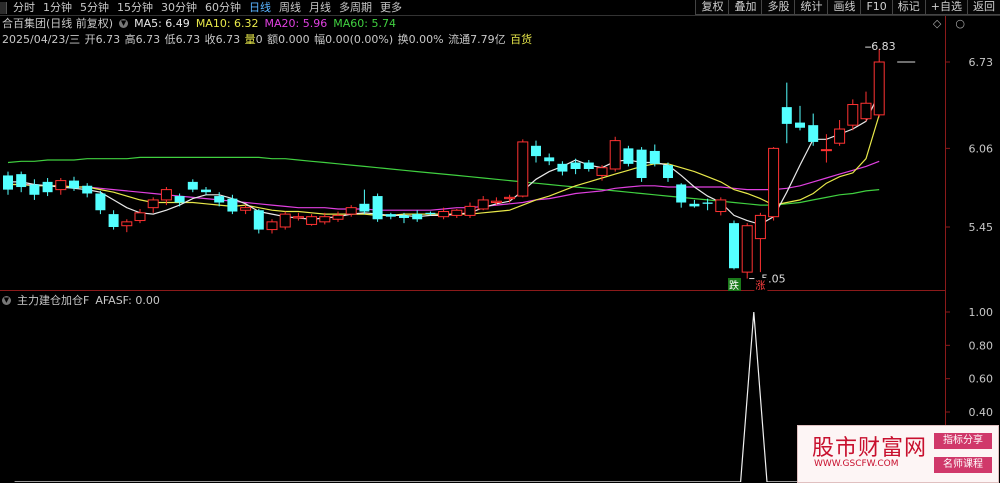  What do you see at coordinates (963, 441) in the screenshot?
I see `watermark-tag-share: 指标分享` at bounding box center [963, 441].